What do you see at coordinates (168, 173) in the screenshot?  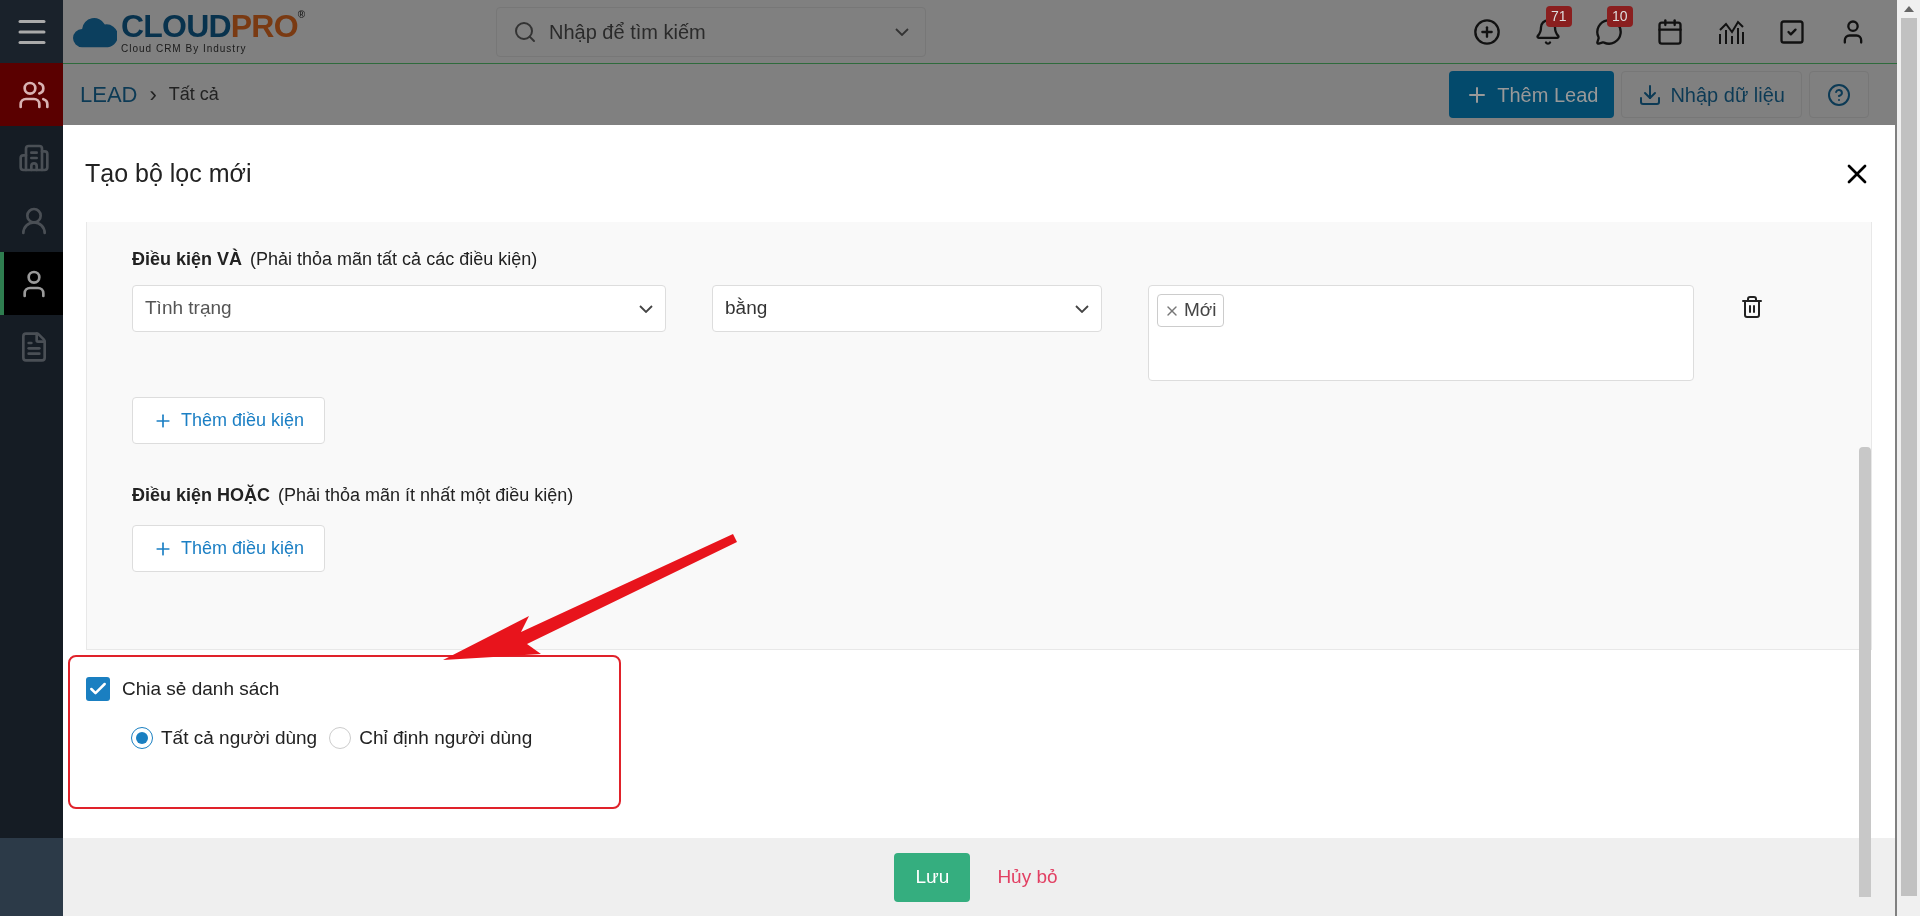 I see `modal-title: Tạo bộ lọc mới` at bounding box center [168, 173].